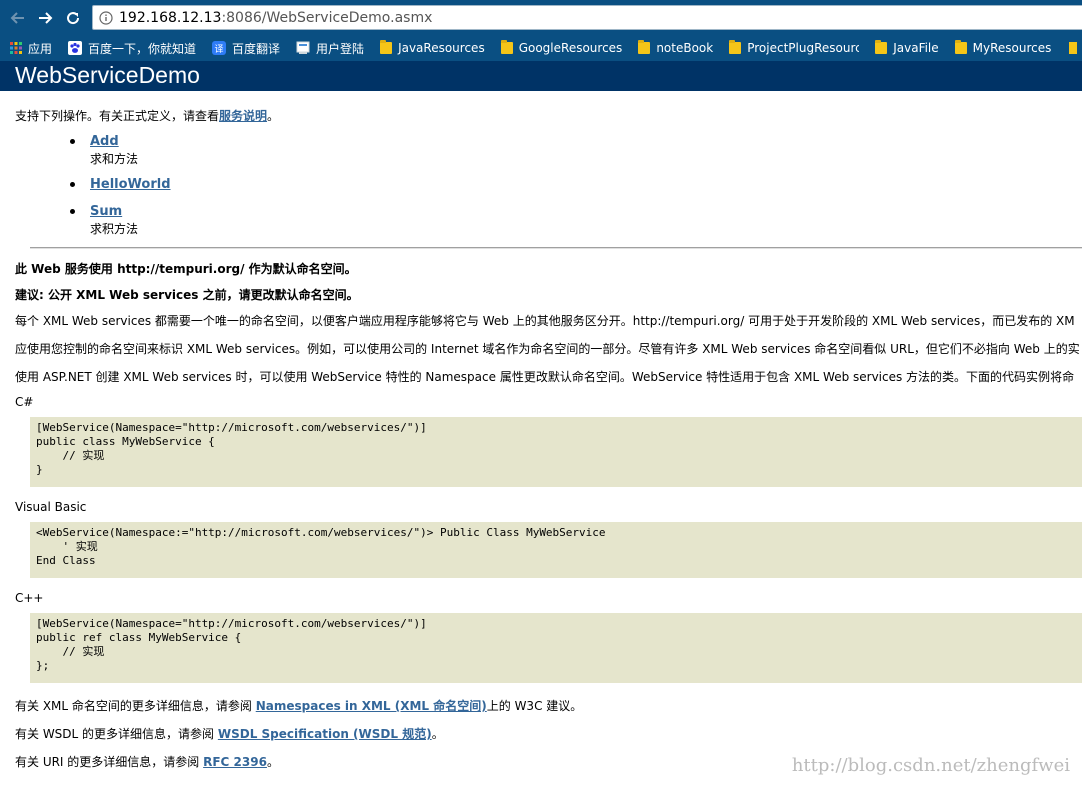 Image resolution: width=1082 pixels, height=788 pixels. I want to click on bookmark-user-login: 用户登陆, so click(330, 48).